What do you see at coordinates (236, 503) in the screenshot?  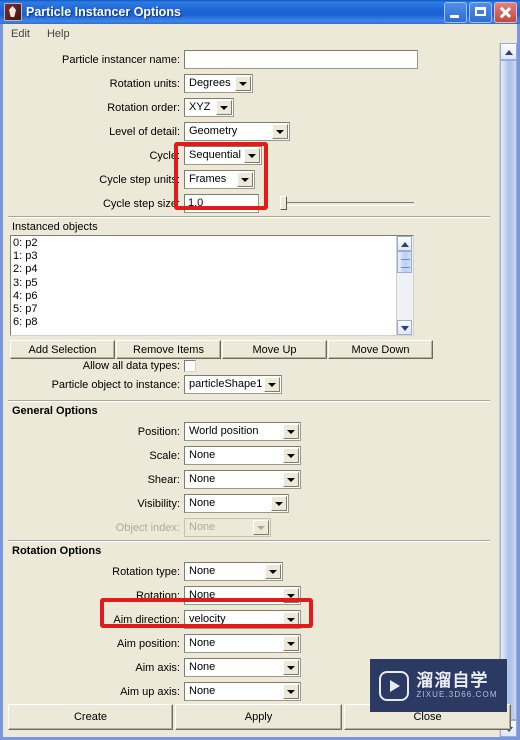 I see `visibility-dropdown: None` at bounding box center [236, 503].